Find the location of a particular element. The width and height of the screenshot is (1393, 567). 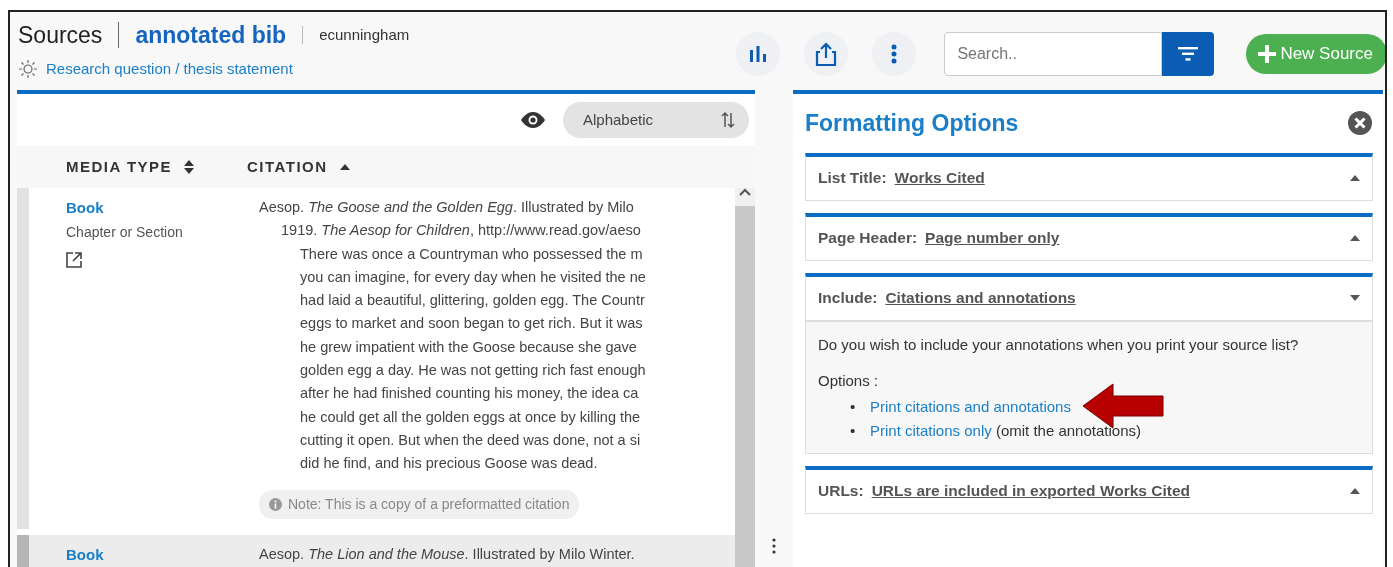

resize-handle-icon is located at coordinates (774, 546).